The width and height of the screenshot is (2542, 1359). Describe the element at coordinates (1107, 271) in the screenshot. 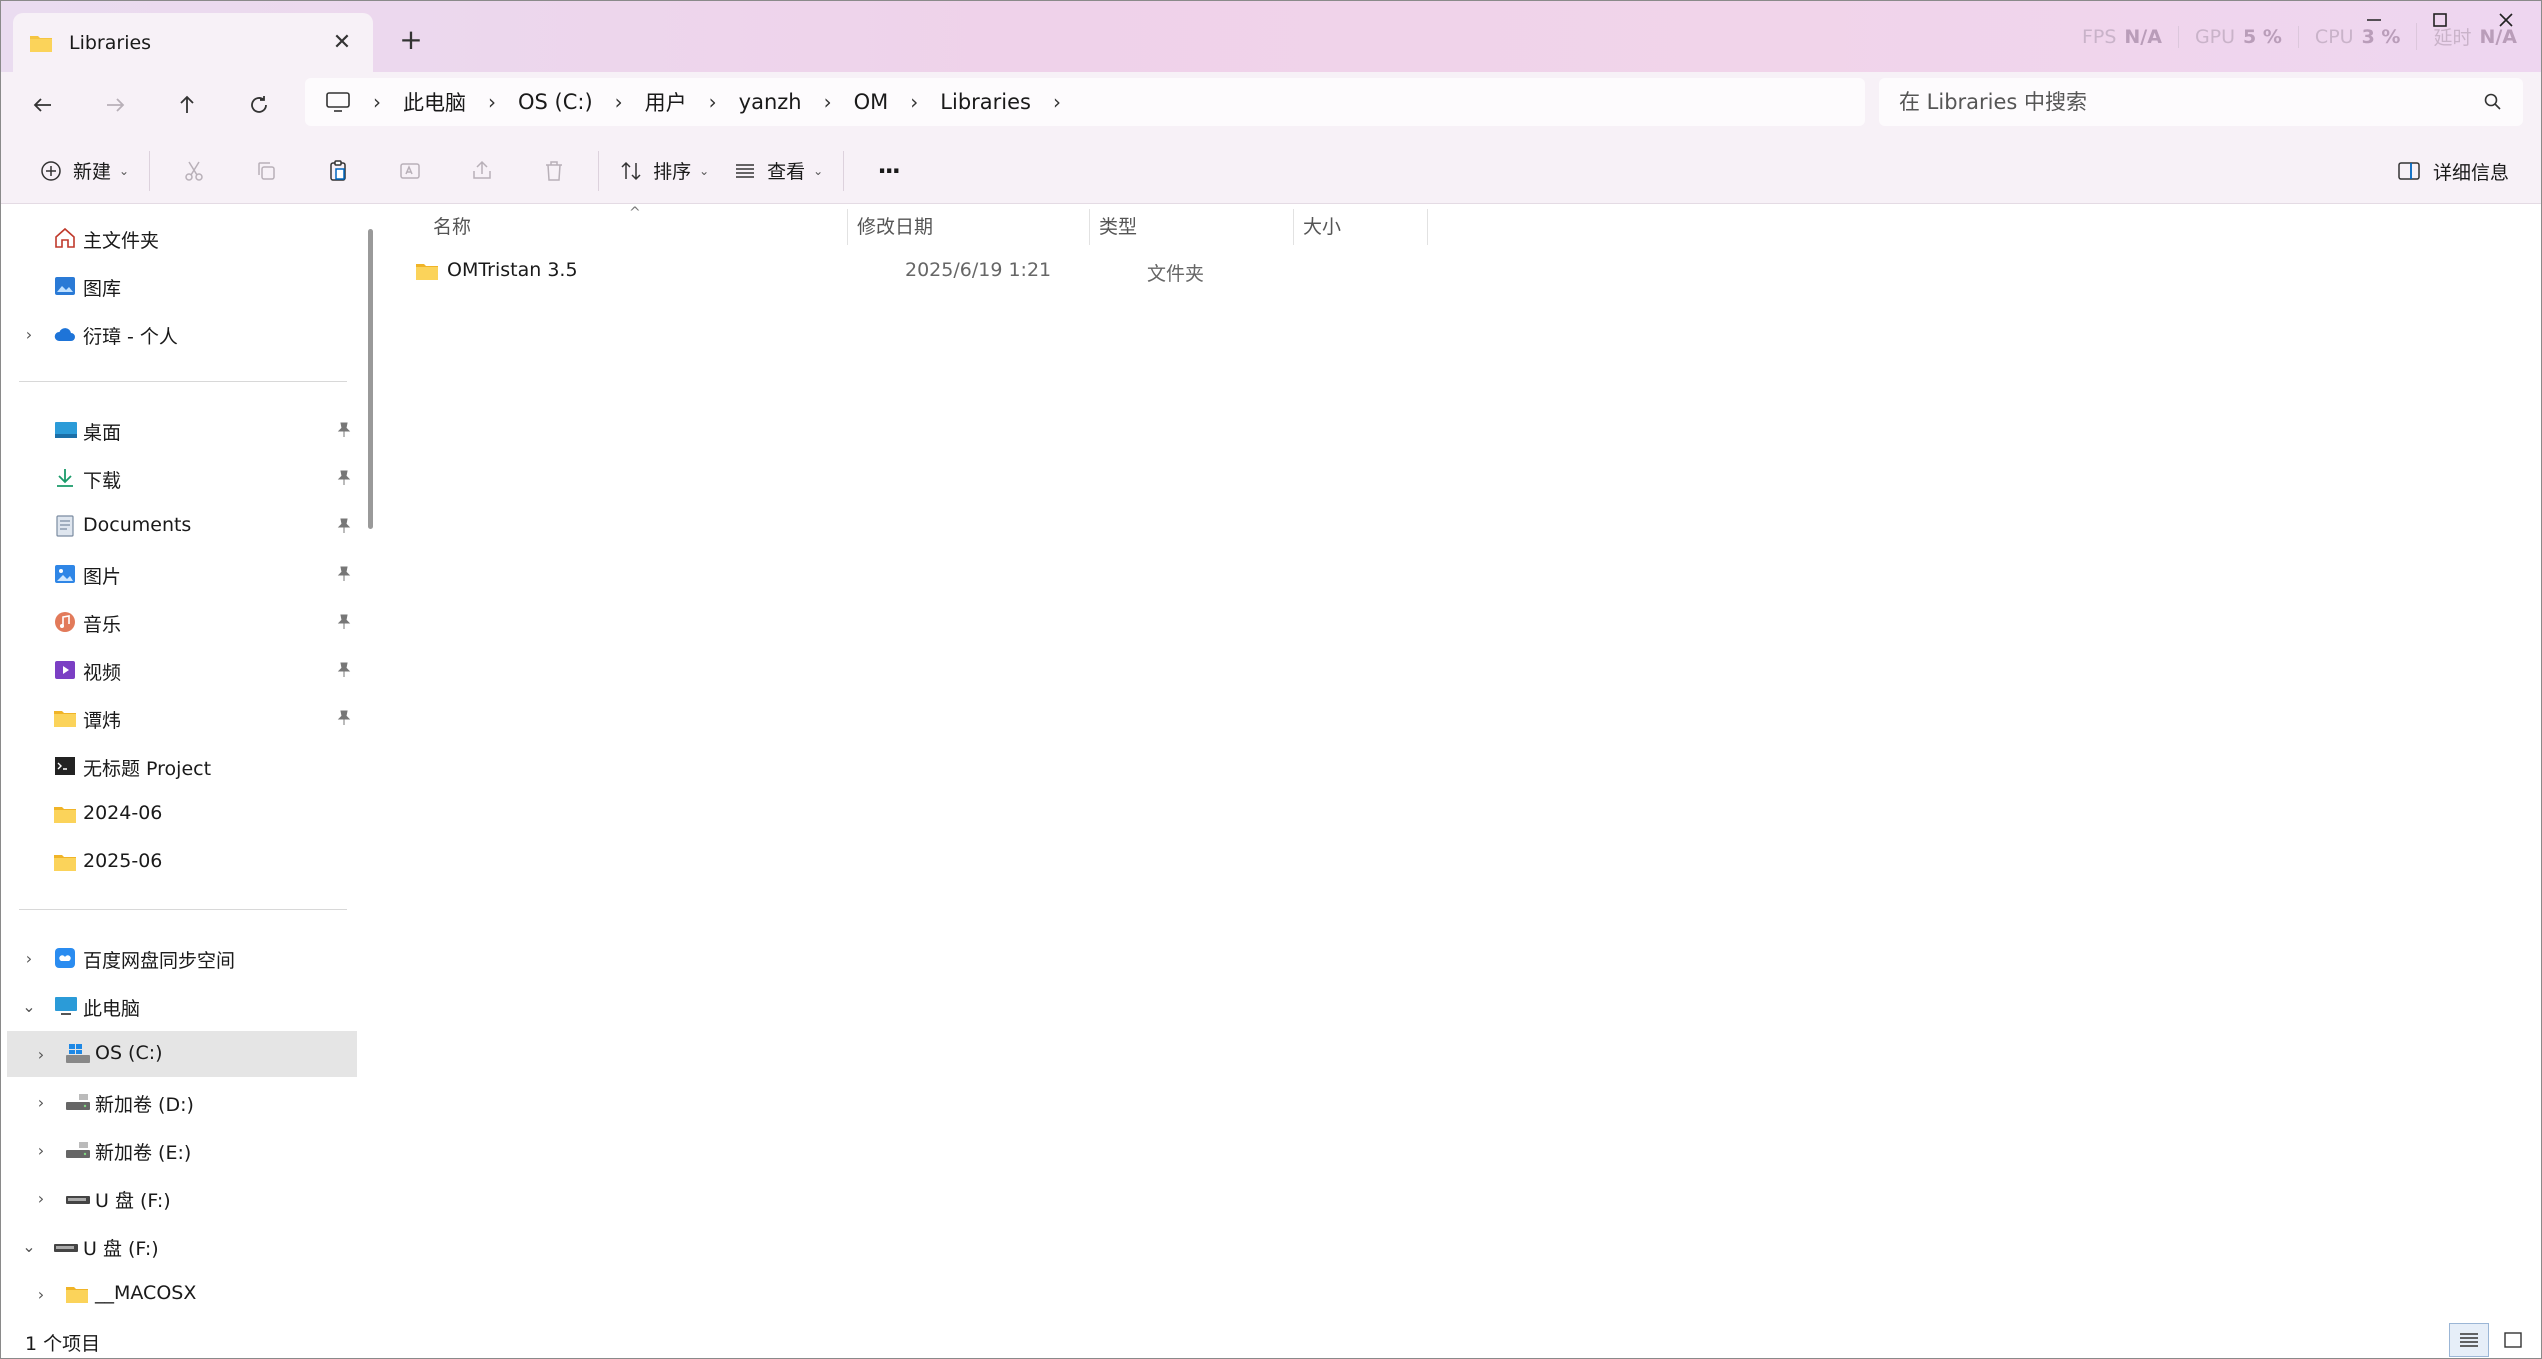

I see `table-row: OMTristan 3.5 2025/6/19 1:21 文件夹` at that location.